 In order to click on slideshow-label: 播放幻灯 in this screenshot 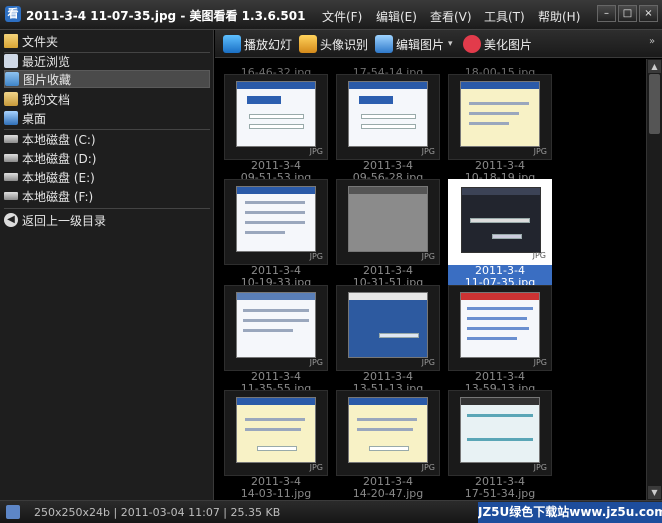, I will do `click(268, 44)`.